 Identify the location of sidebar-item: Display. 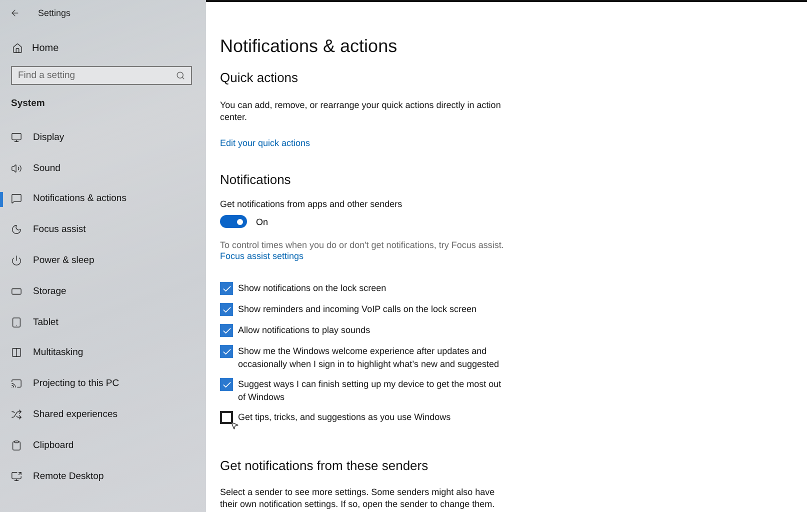
(103, 137).